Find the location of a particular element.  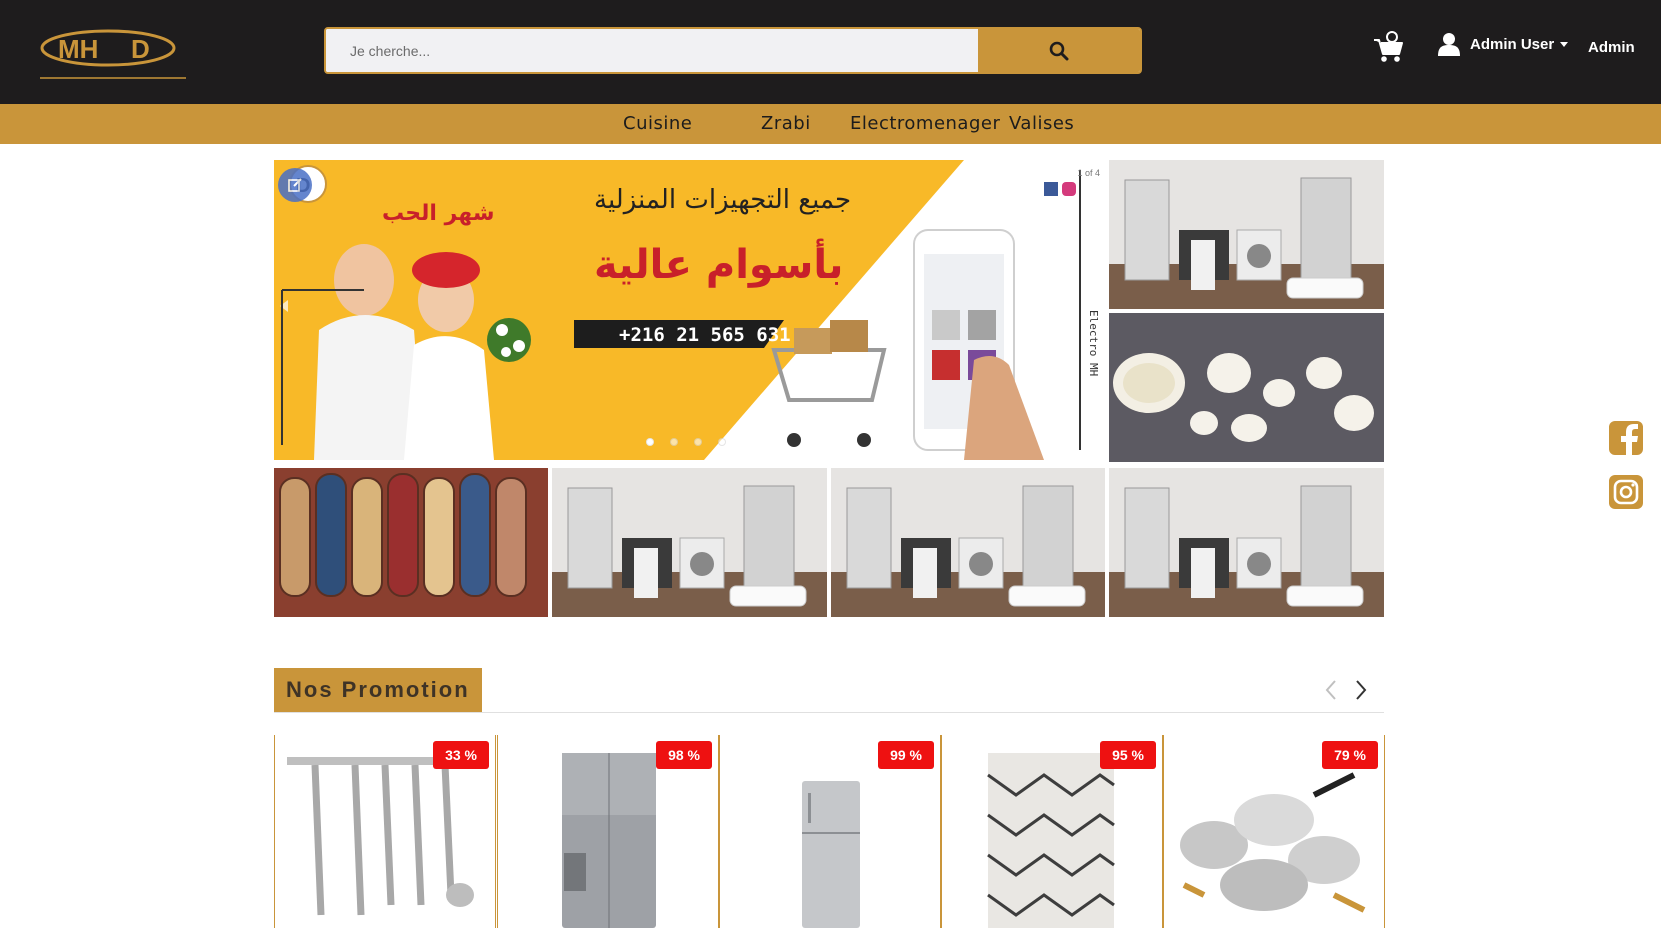

svg-text: D is located at coordinates (140, 49).